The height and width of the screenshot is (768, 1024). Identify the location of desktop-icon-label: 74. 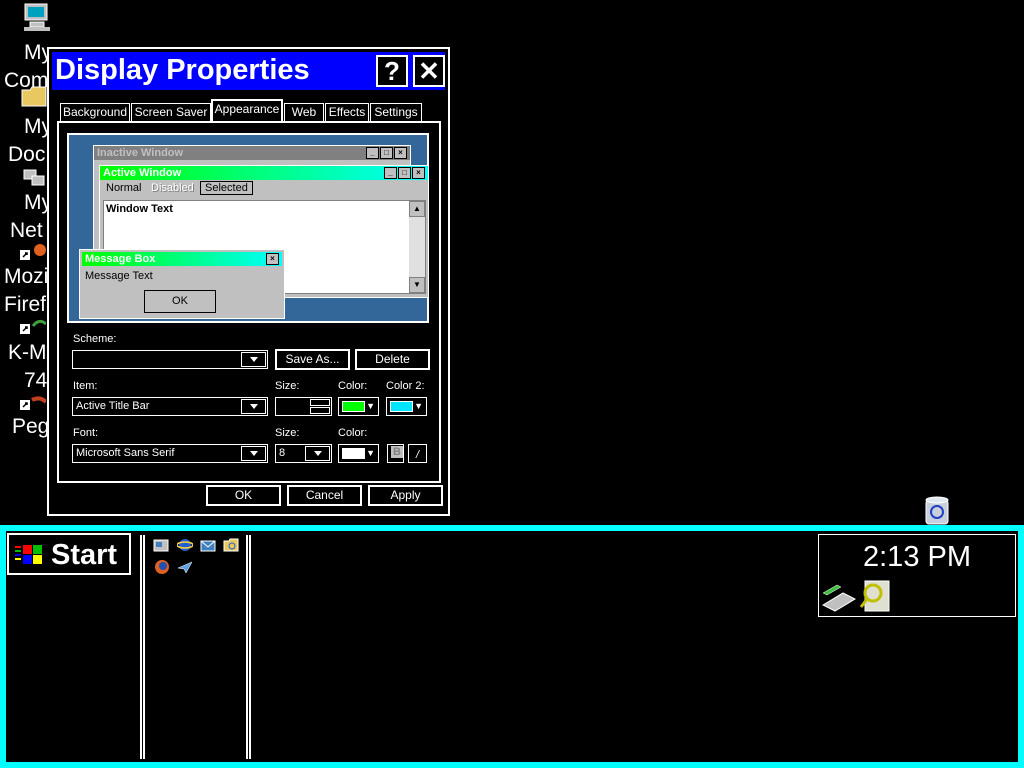
(36, 380).